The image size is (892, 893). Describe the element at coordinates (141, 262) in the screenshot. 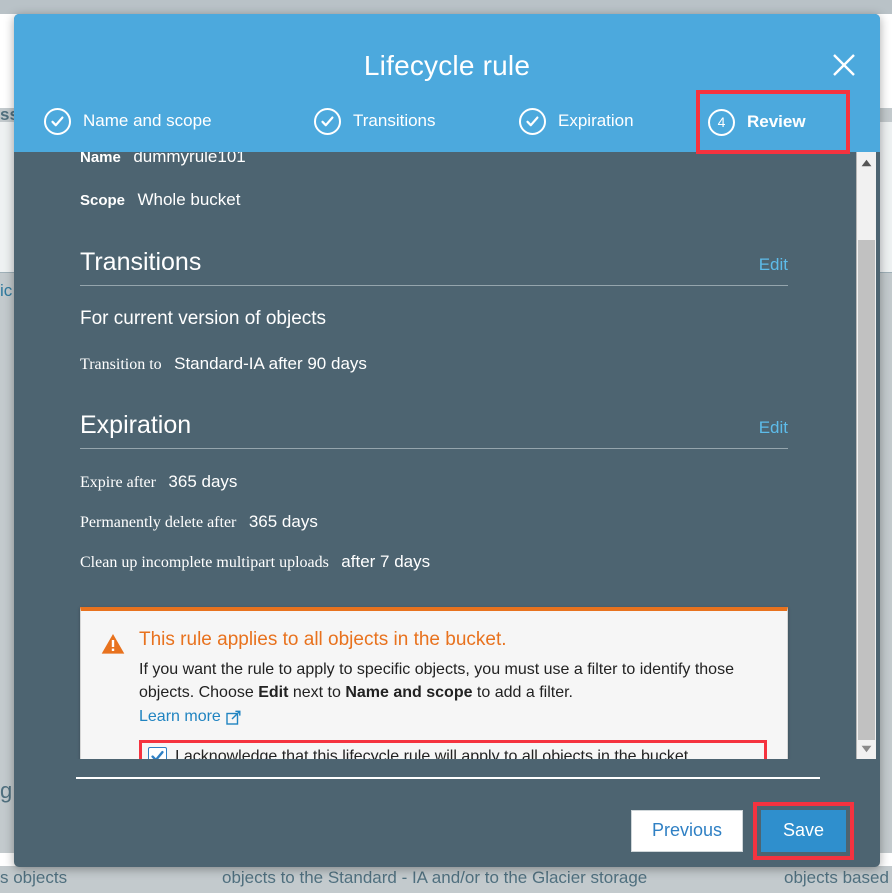

I see `section-title-transitions: Transitions` at that location.